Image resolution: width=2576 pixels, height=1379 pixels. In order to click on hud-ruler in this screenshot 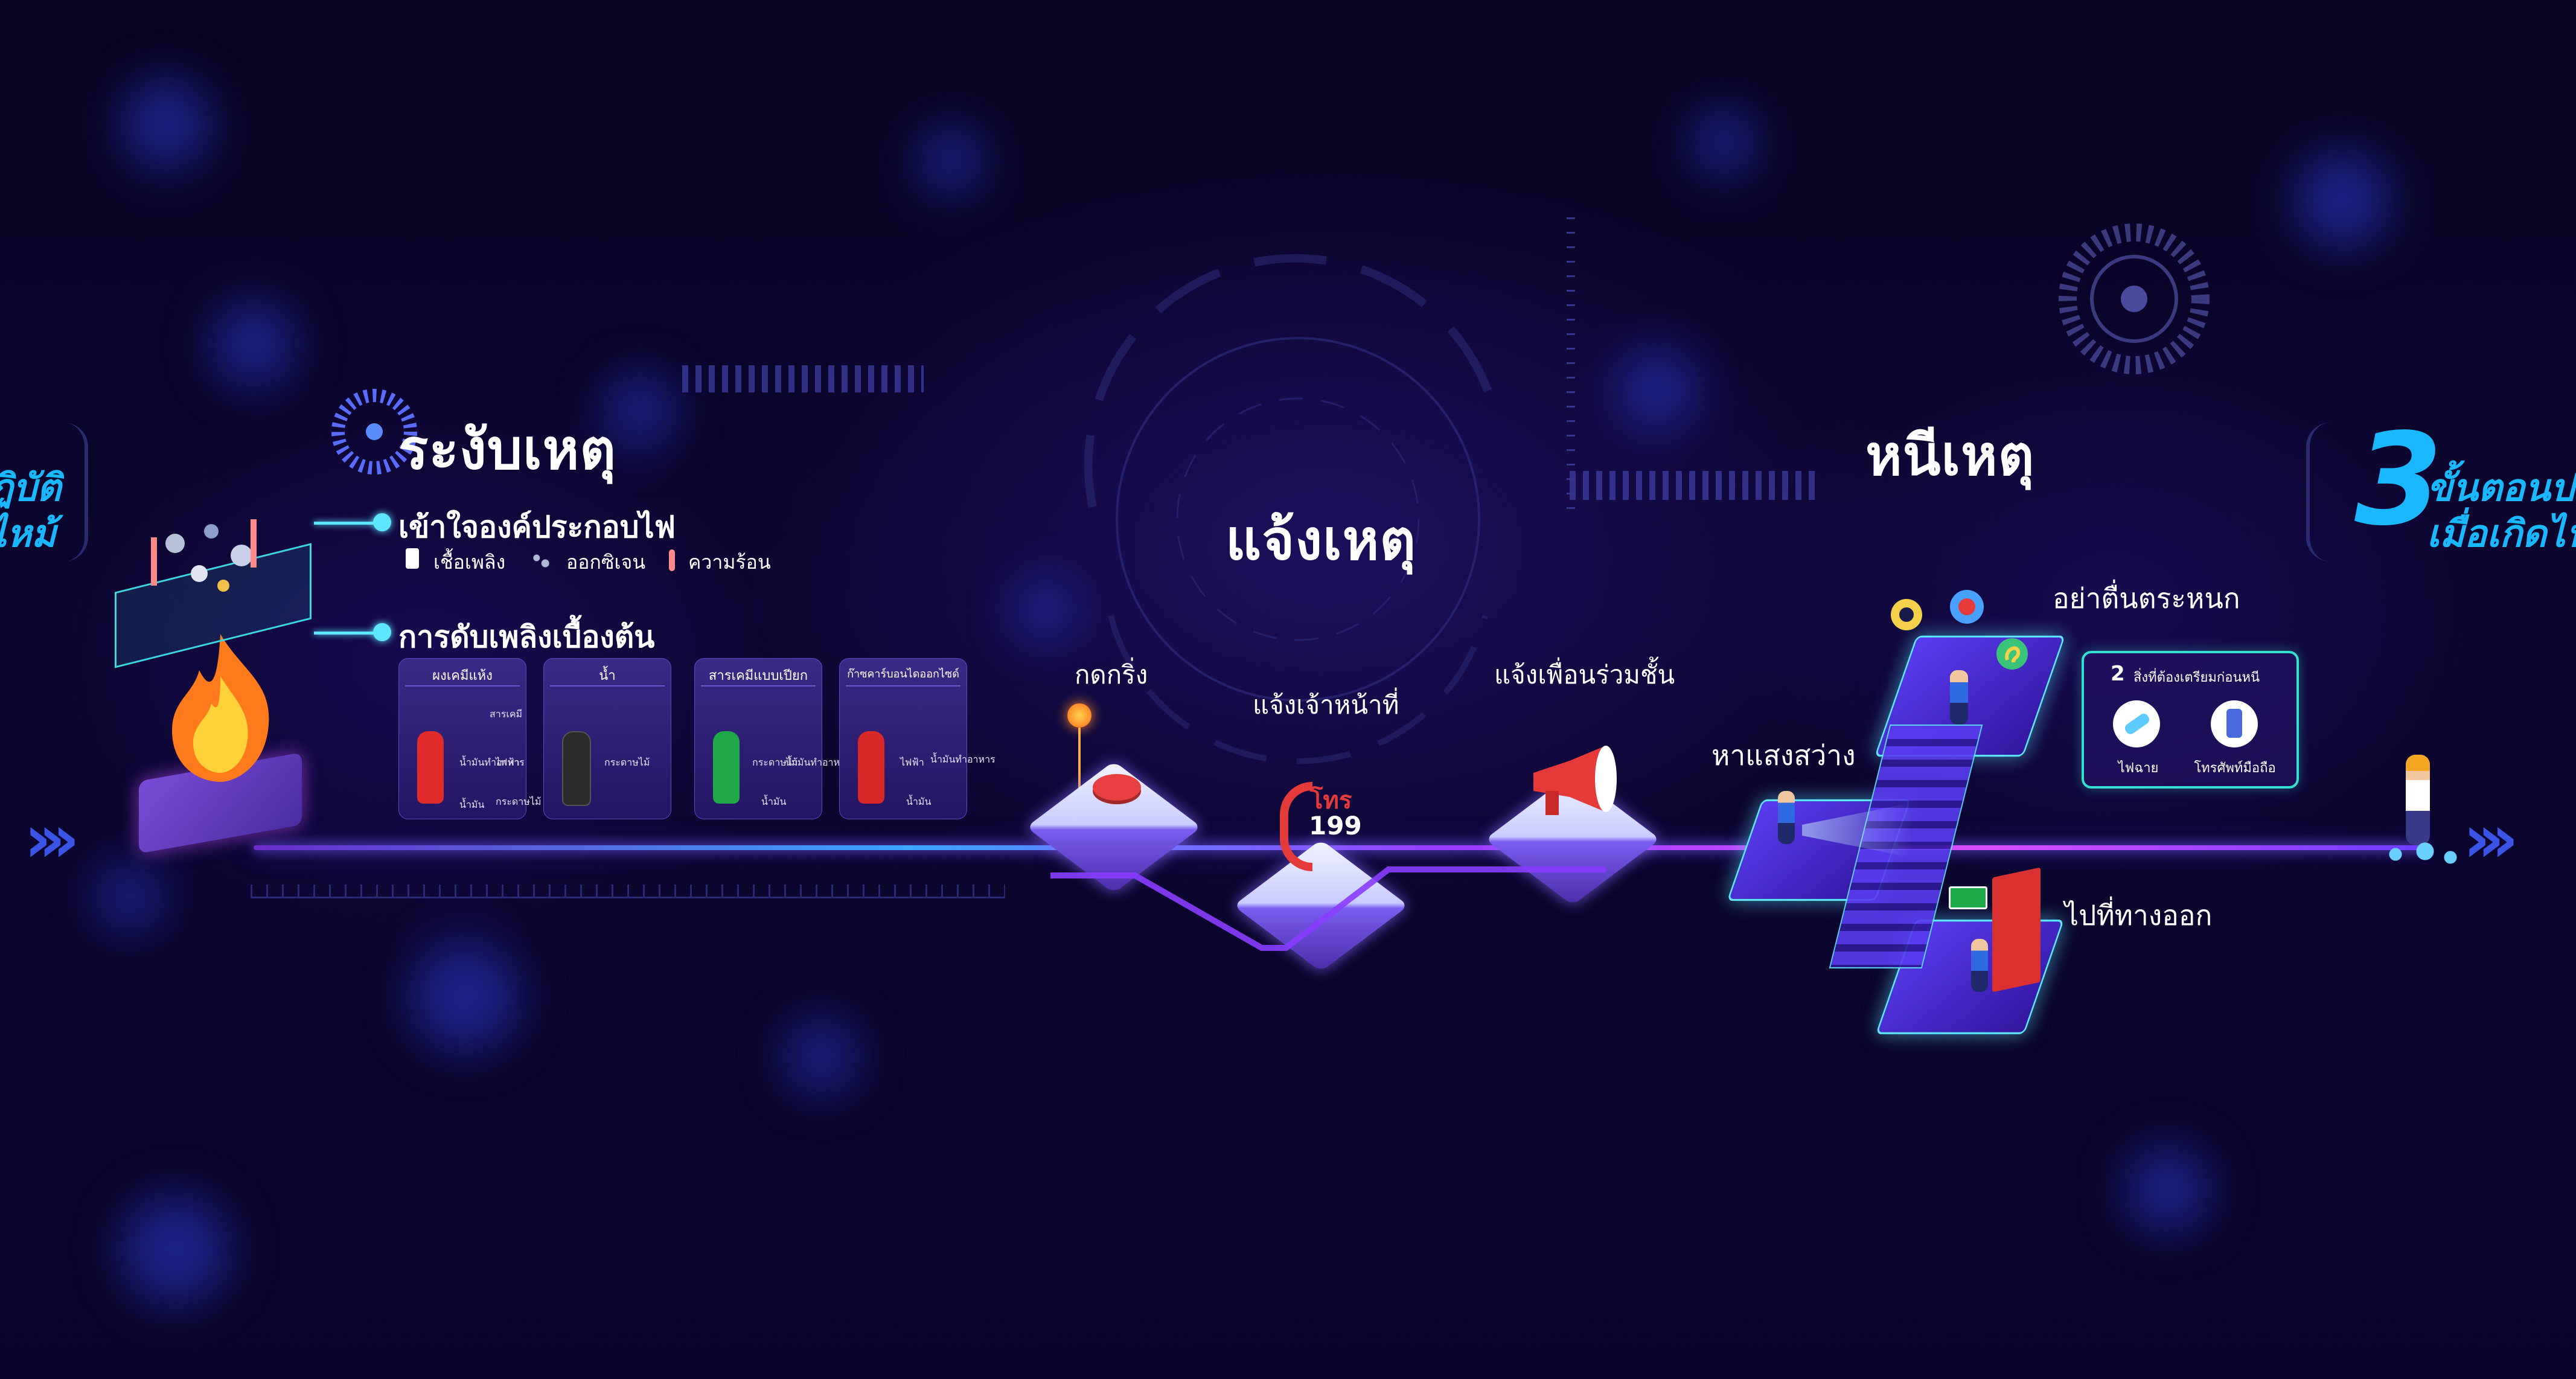, I will do `click(628, 891)`.